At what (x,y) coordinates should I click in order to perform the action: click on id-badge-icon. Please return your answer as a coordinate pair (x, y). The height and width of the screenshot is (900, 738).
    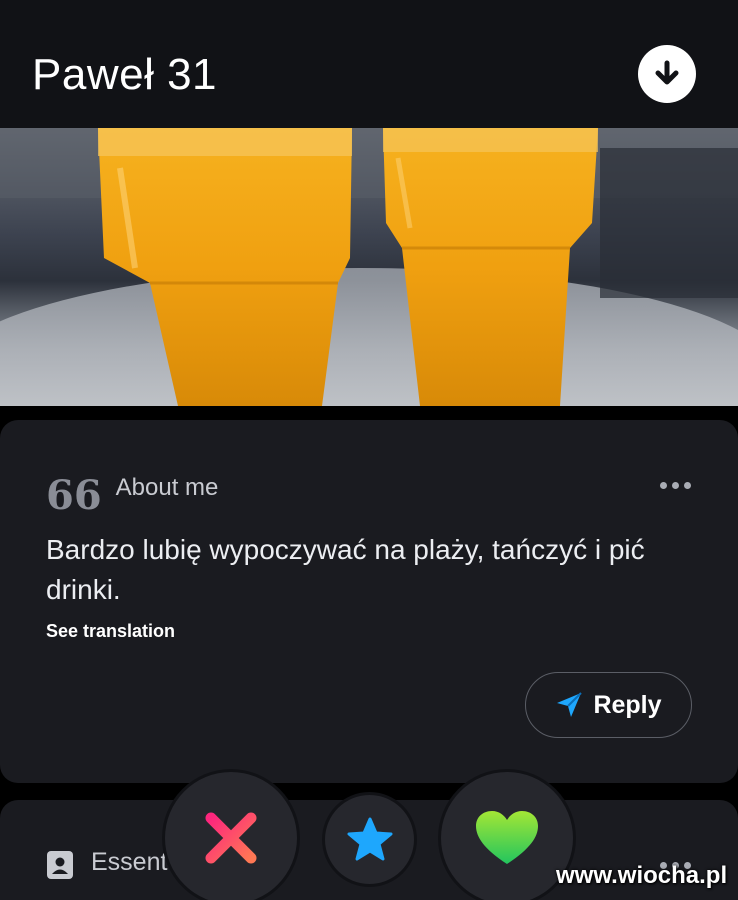
    Looking at the image, I should click on (60, 865).